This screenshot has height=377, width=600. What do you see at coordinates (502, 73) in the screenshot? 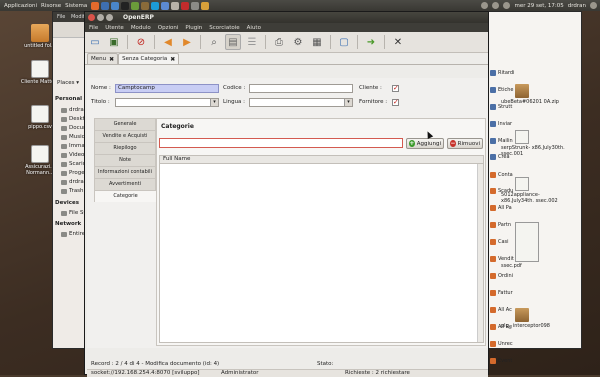
I see `shortcut-item: Ritardi` at bounding box center [502, 73].